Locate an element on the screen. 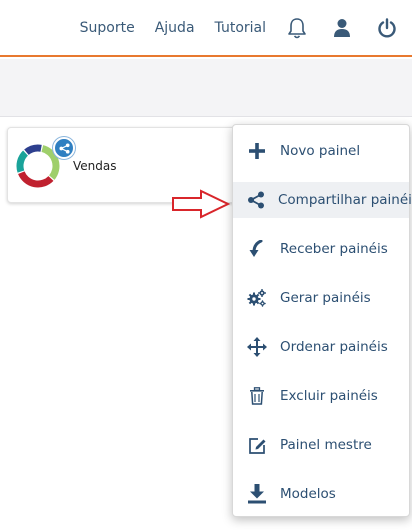 The image size is (412, 530). menu-item-label: Painel mestre is located at coordinates (326, 445).